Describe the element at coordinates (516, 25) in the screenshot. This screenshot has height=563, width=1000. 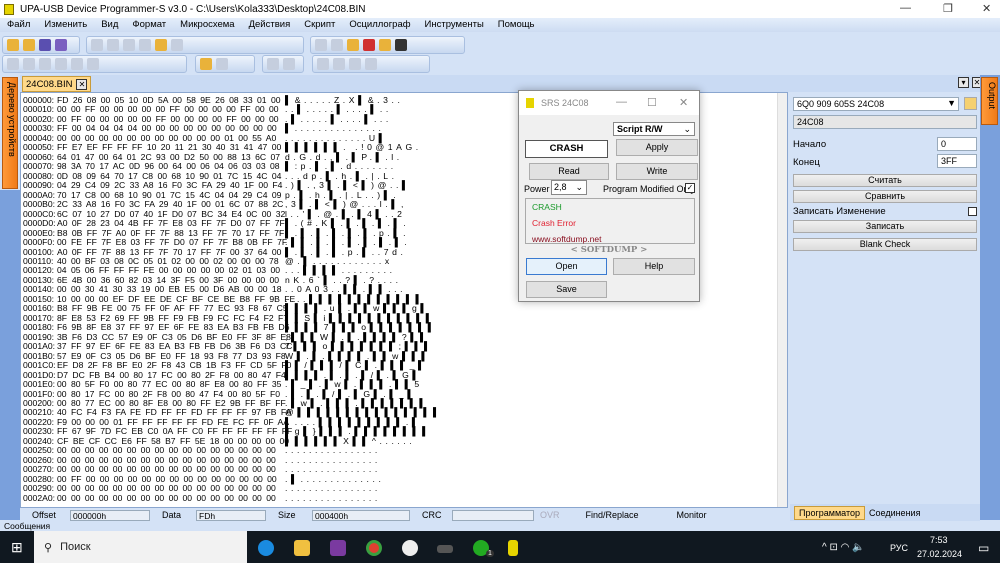
I see `menu-item: Помощь` at that location.